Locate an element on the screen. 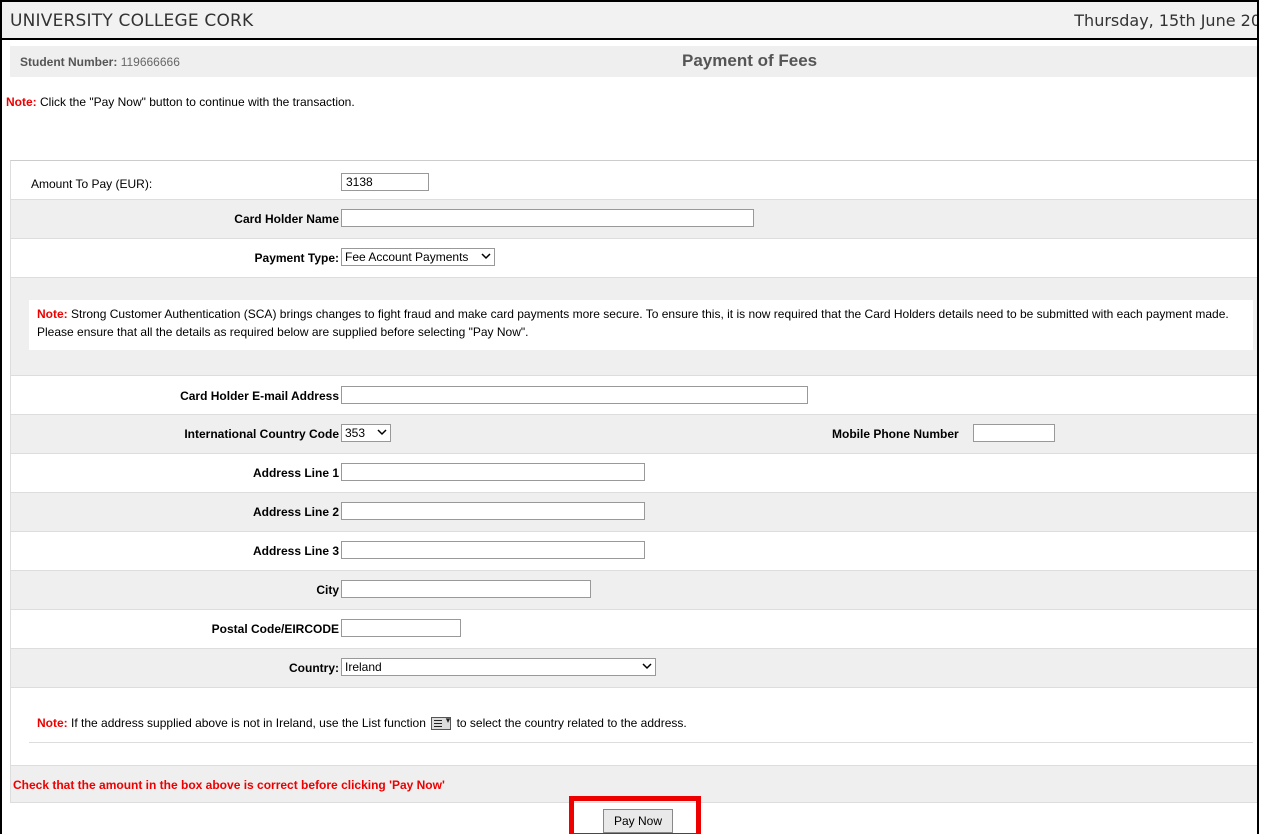  amount-label: Amount To Pay (EUR): is located at coordinates (92, 184).